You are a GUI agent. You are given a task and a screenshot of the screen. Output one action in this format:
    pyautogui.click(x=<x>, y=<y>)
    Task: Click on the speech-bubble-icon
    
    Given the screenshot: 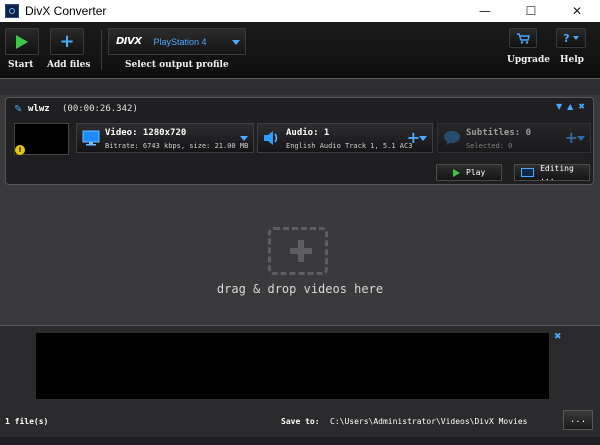 What is the action you would take?
    pyautogui.click(x=452, y=138)
    